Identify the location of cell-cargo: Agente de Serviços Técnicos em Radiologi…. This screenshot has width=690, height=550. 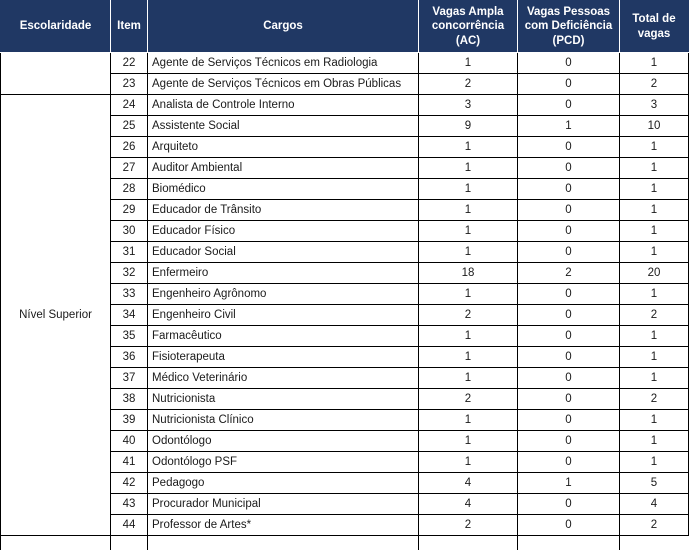
(283, 63).